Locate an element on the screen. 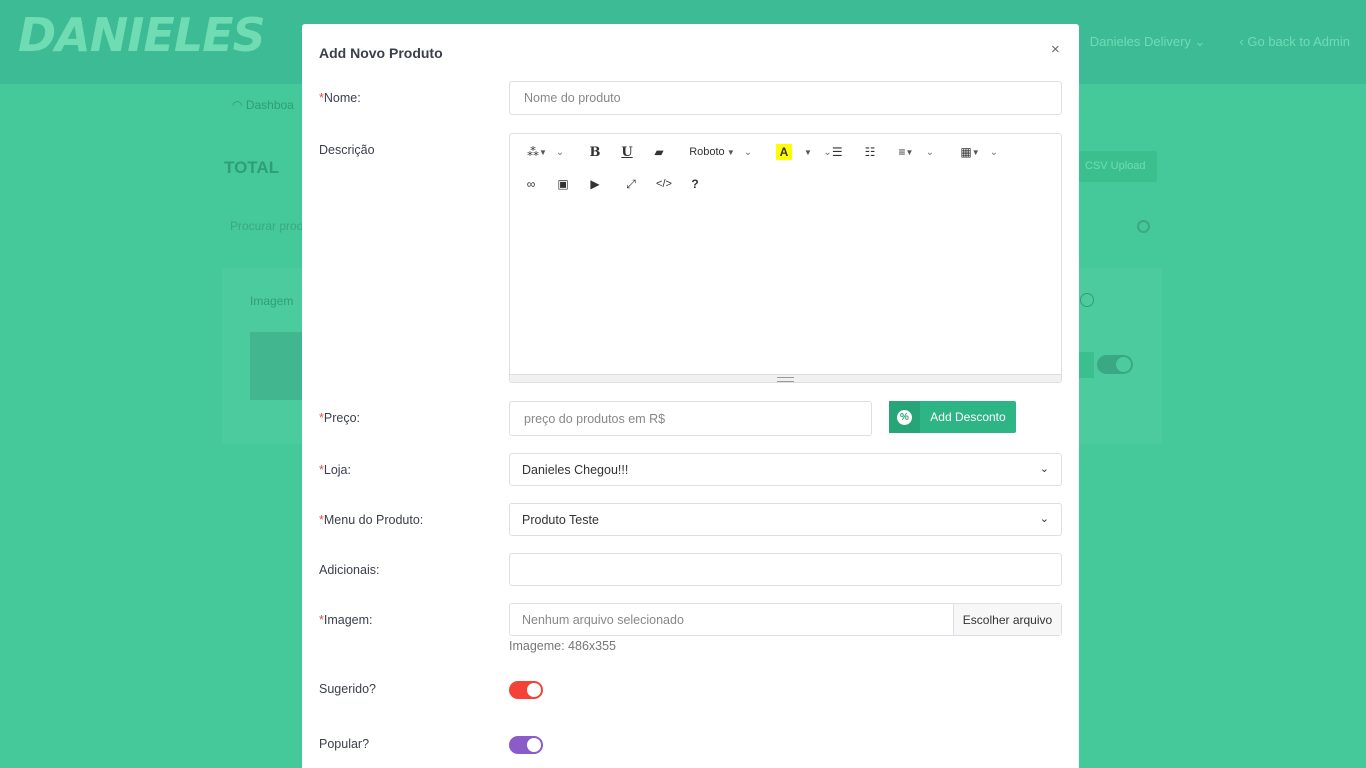 The image size is (1366, 768). percent-icon: % is located at coordinates (904, 417).